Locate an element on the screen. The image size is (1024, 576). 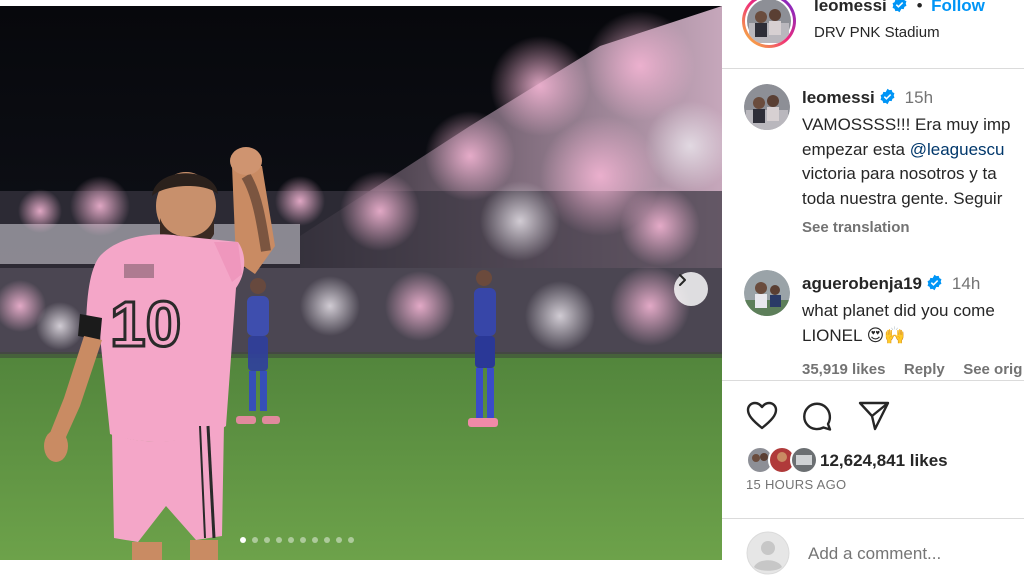
liked-by-avatars is located at coordinates (782, 460).